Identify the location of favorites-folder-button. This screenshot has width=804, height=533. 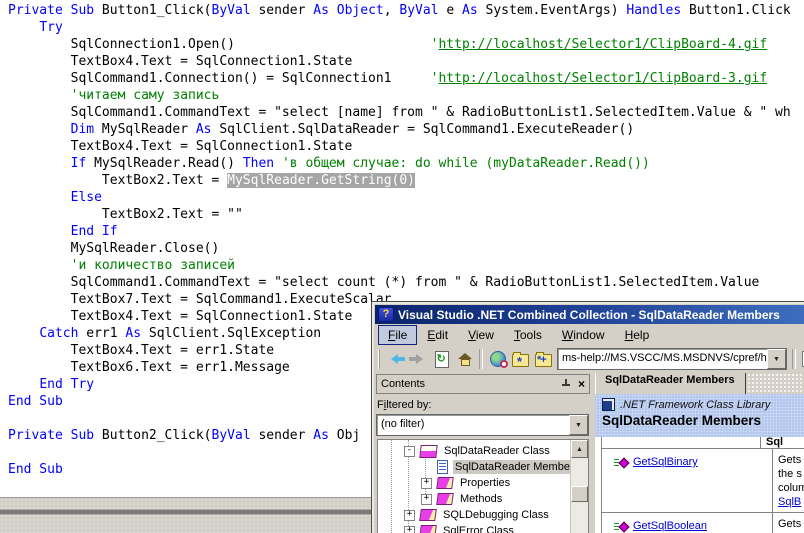
(543, 359).